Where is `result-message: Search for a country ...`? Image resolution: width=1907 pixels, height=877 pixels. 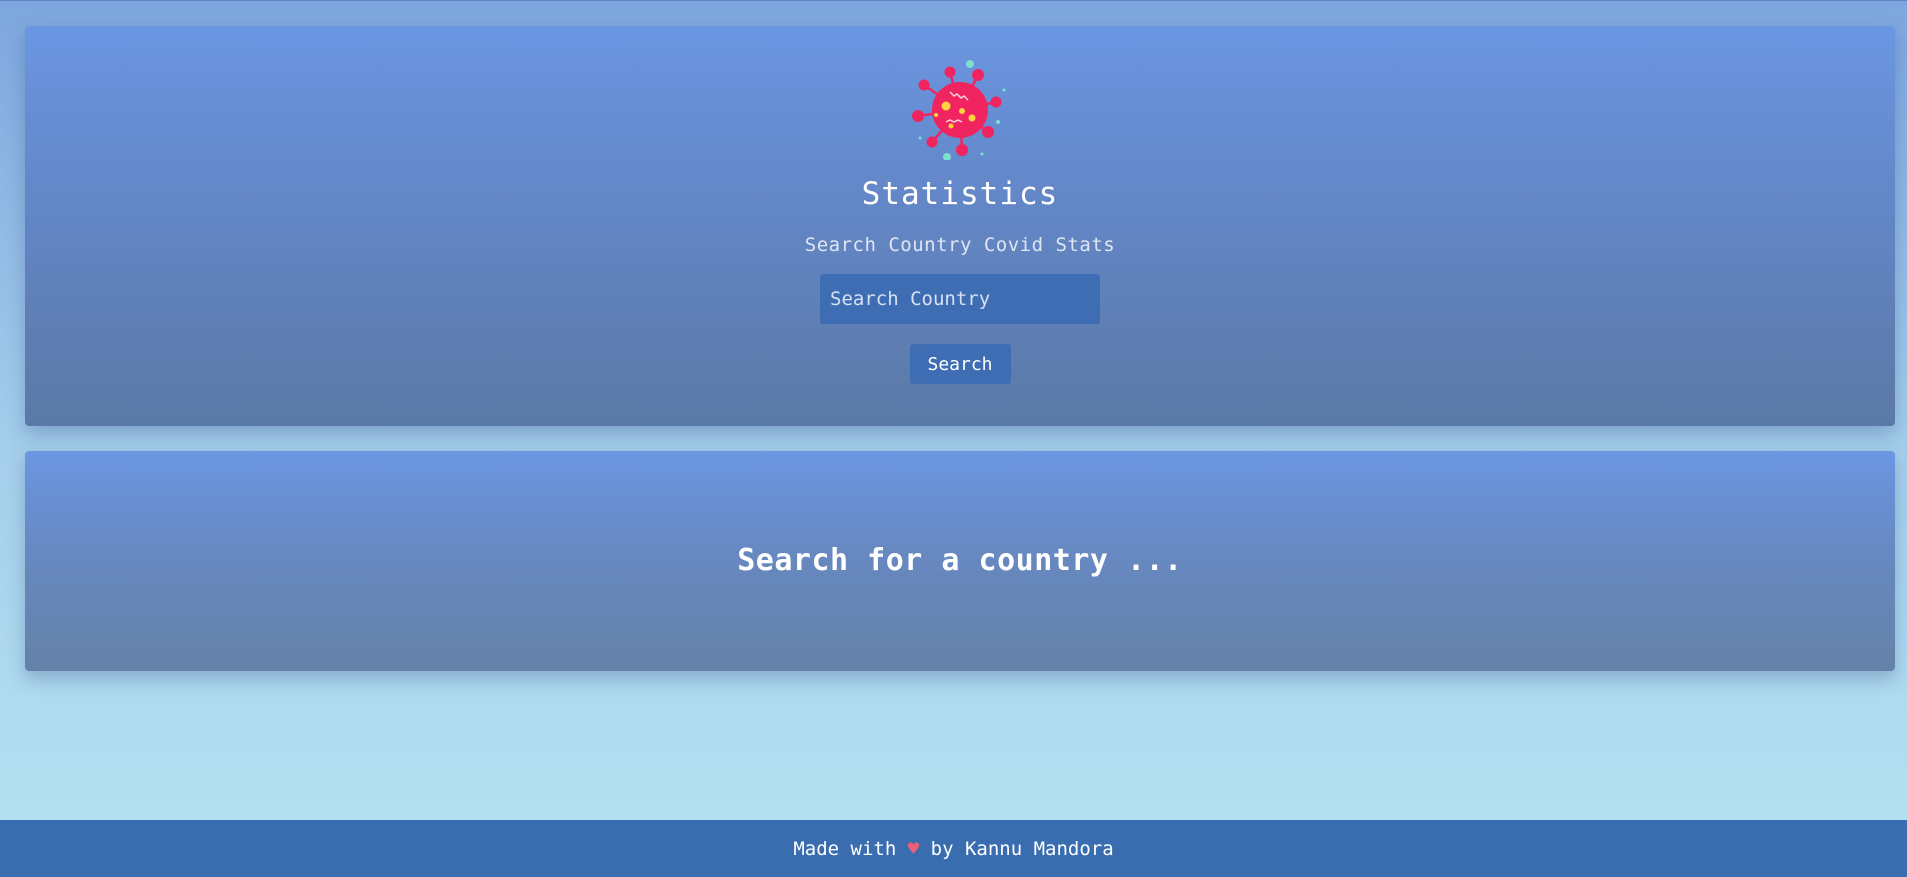 result-message: Search for a country ... is located at coordinates (960, 560).